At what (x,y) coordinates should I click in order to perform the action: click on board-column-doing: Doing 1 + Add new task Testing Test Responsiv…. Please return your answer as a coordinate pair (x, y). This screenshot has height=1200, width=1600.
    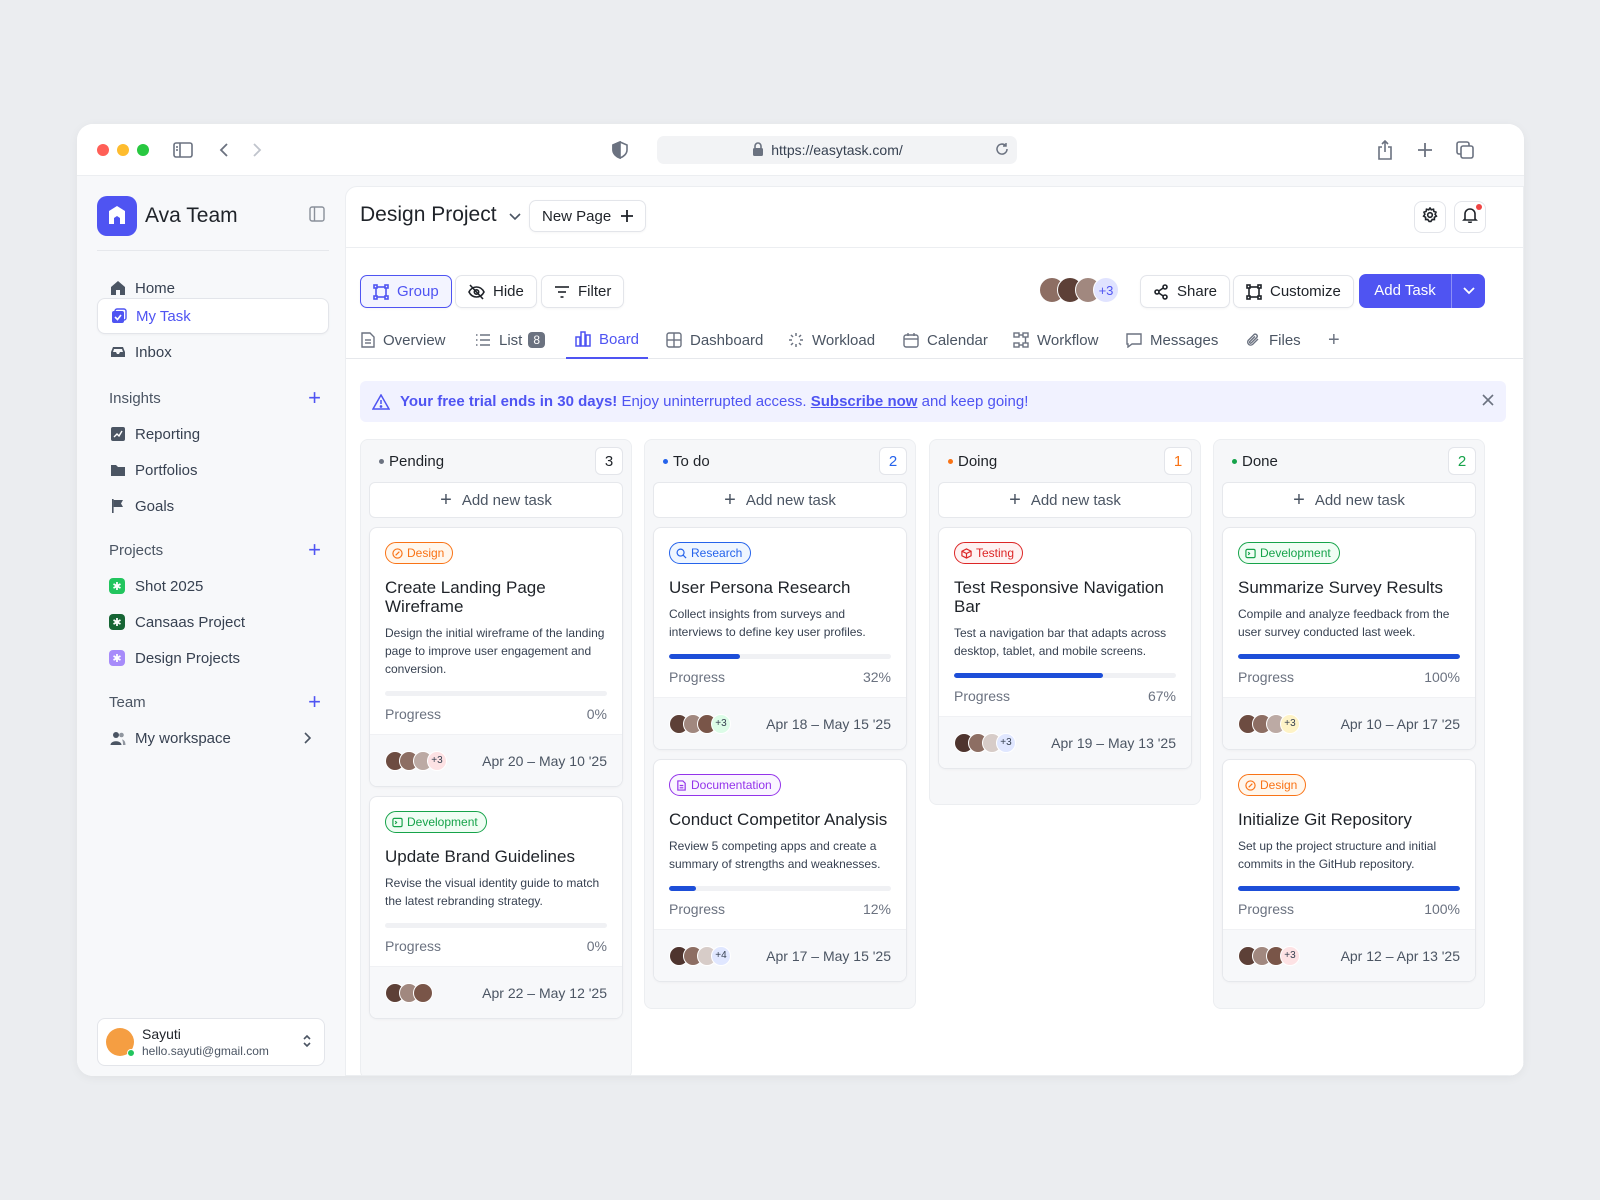
    Looking at the image, I should click on (1065, 622).